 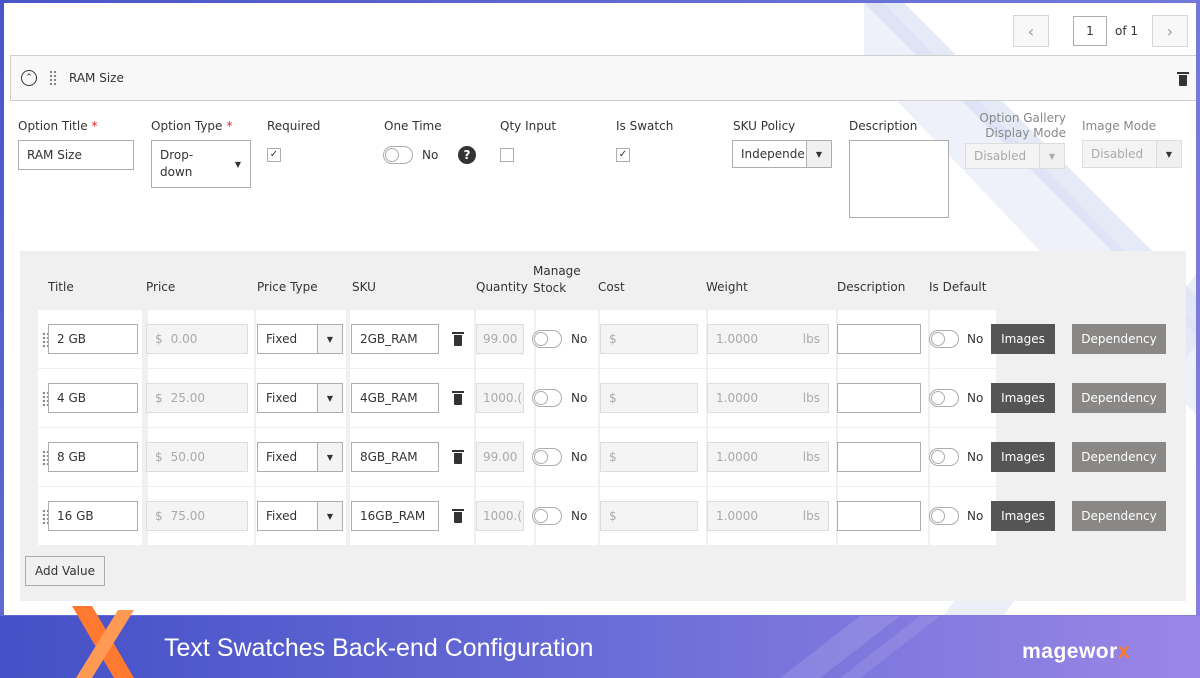 I want to click on delete-option-icon, so click(x=1183, y=79).